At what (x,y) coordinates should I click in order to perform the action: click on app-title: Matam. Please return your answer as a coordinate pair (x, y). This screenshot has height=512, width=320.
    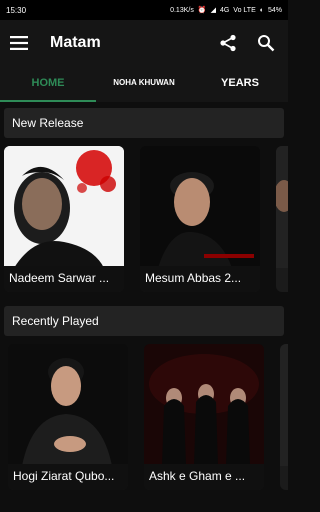
    Looking at the image, I should click on (75, 42).